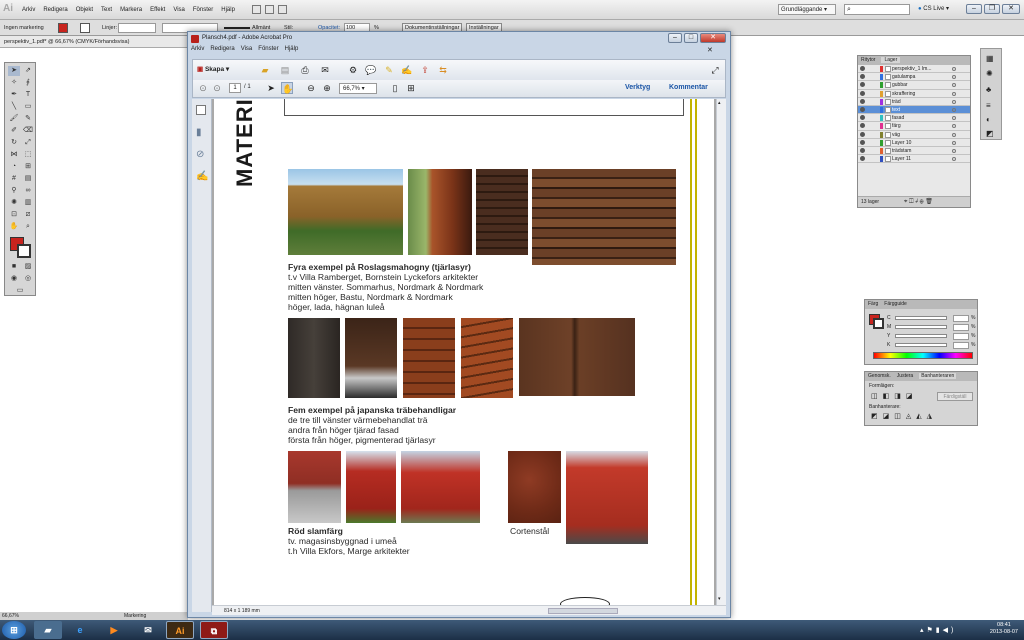 The height and width of the screenshot is (640, 1024). What do you see at coordinates (84, 10) in the screenshot?
I see `menu-objekt: Objekt` at bounding box center [84, 10].